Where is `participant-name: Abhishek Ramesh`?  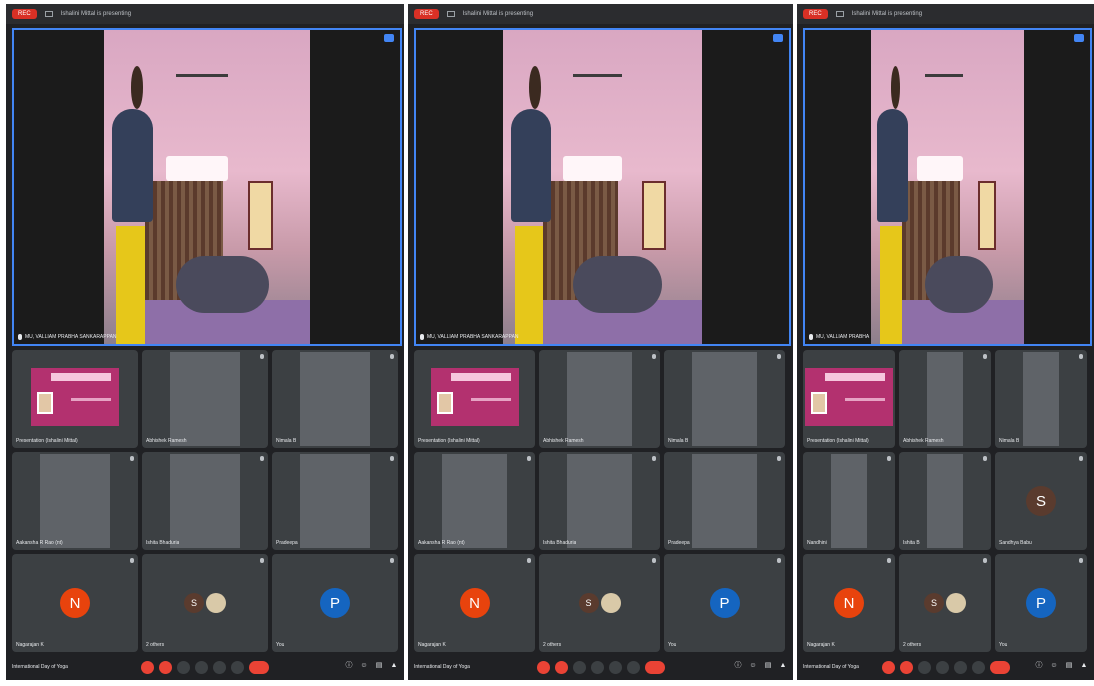
participant-name: Abhishek Ramesh is located at coordinates (563, 441).